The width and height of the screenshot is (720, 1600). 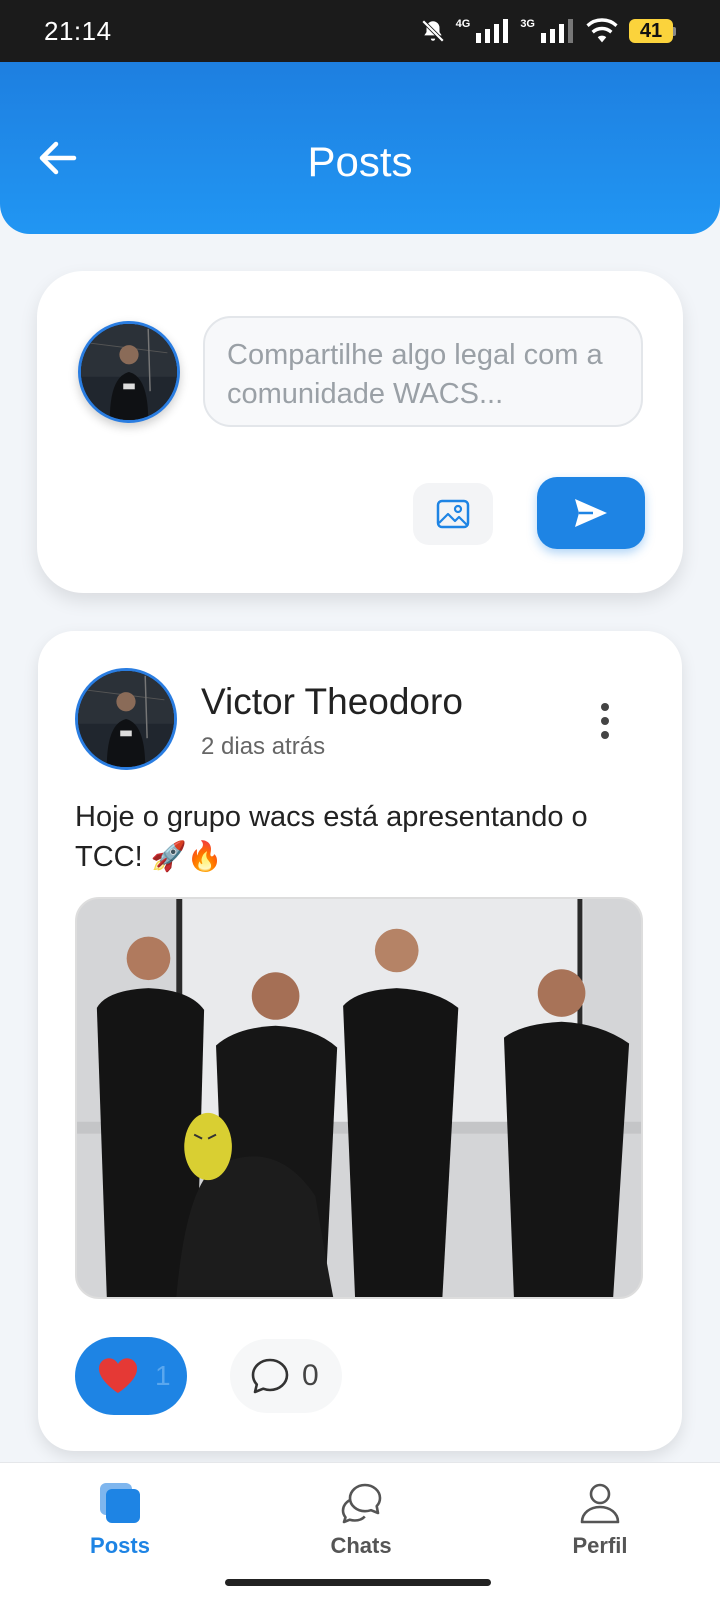 What do you see at coordinates (432, 31) in the screenshot?
I see `mute-bell-icon` at bounding box center [432, 31].